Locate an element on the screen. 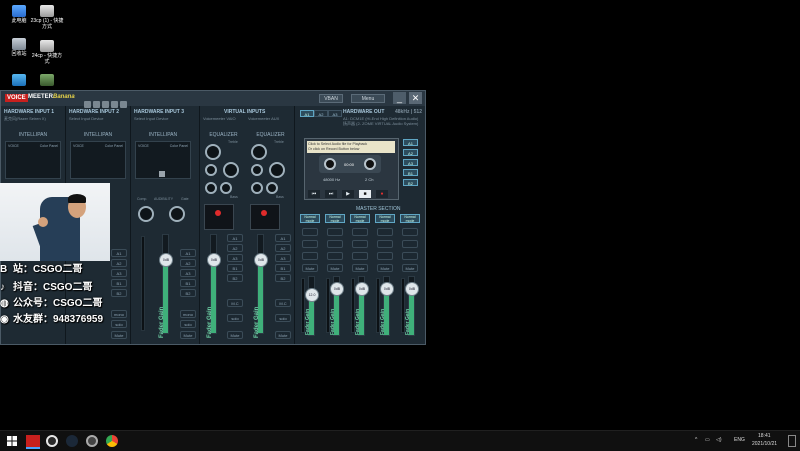 The image size is (800, 451). tray-chevron-icon: ^ is located at coordinates (696, 440).